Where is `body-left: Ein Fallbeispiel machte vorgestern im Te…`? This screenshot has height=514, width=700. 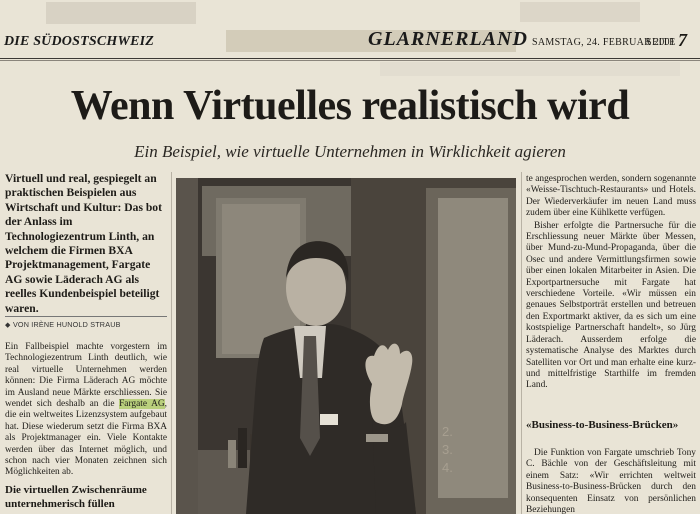
body-left: Ein Fallbeispiel machte vorgestern im Te… is located at coordinates (86, 410).